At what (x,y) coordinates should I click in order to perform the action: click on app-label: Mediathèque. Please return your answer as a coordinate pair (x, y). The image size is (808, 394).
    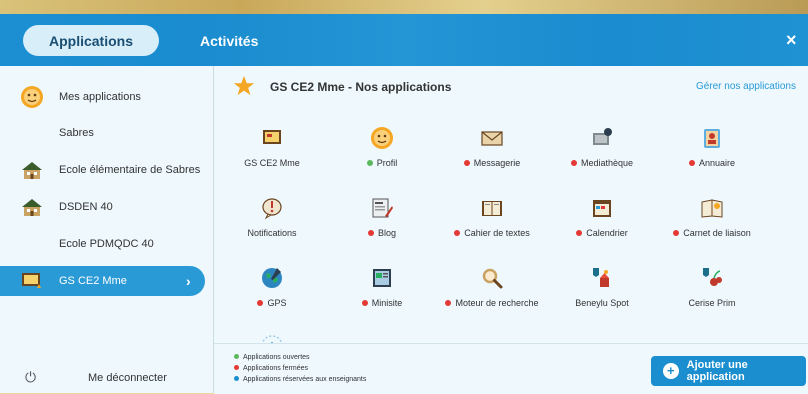
    Looking at the image, I should click on (602, 163).